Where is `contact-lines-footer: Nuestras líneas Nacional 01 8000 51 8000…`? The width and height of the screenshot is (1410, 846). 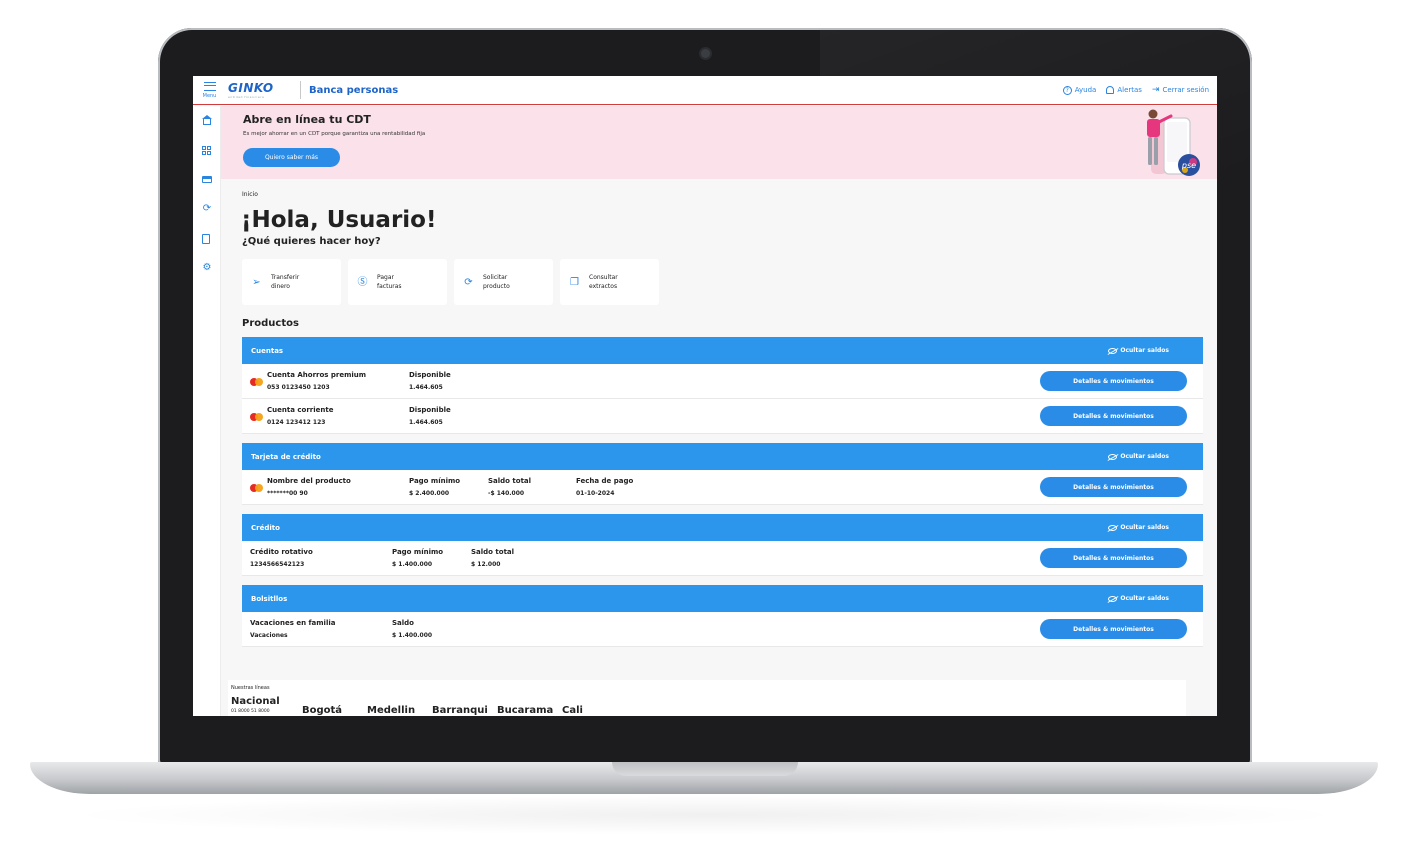
contact-lines-footer: Nuestras líneas Nacional 01 8000 51 8000… is located at coordinates (707, 698).